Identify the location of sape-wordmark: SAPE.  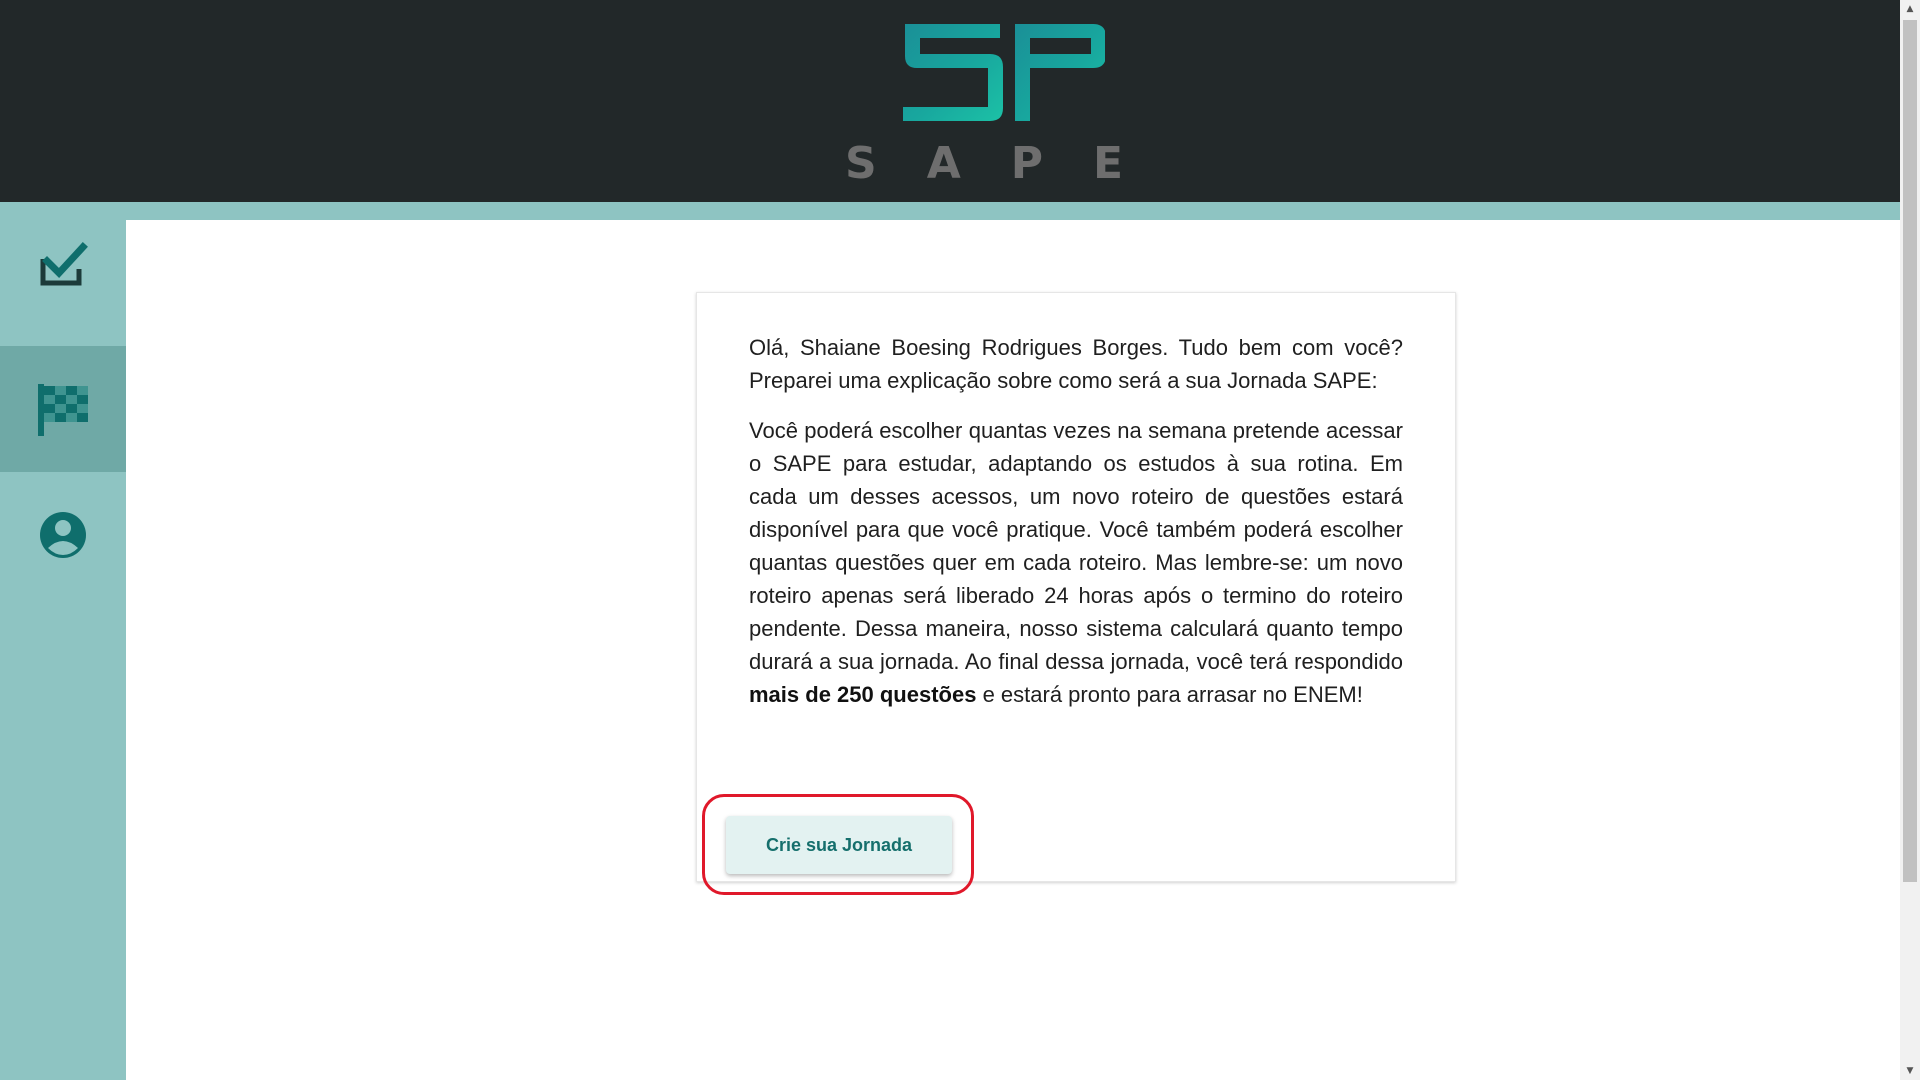
(1009, 163).